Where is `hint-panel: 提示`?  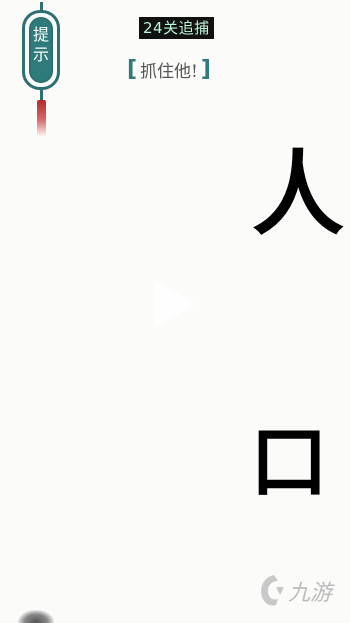 hint-panel: 提示 is located at coordinates (41, 50).